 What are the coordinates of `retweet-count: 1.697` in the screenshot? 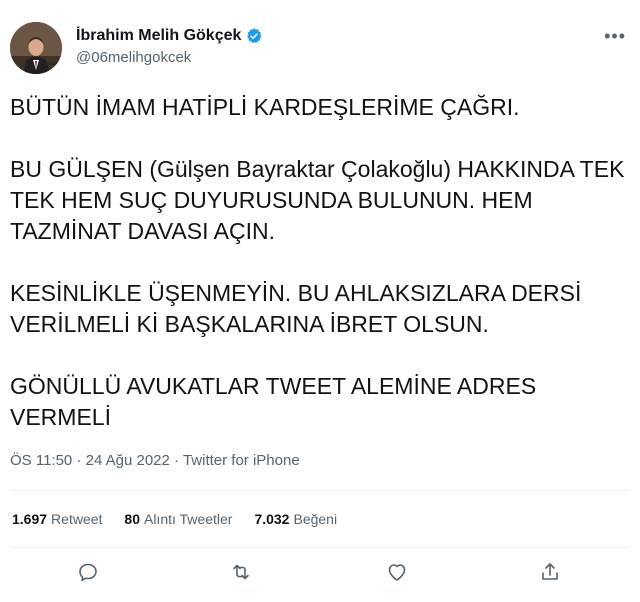 It's located at (30, 519).